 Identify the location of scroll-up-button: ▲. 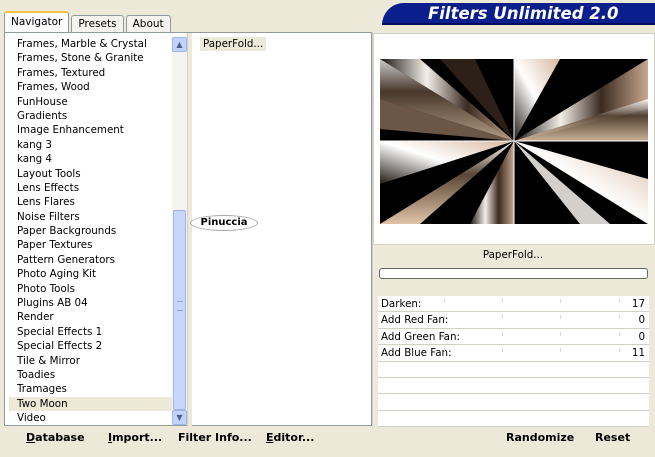
(179, 44).